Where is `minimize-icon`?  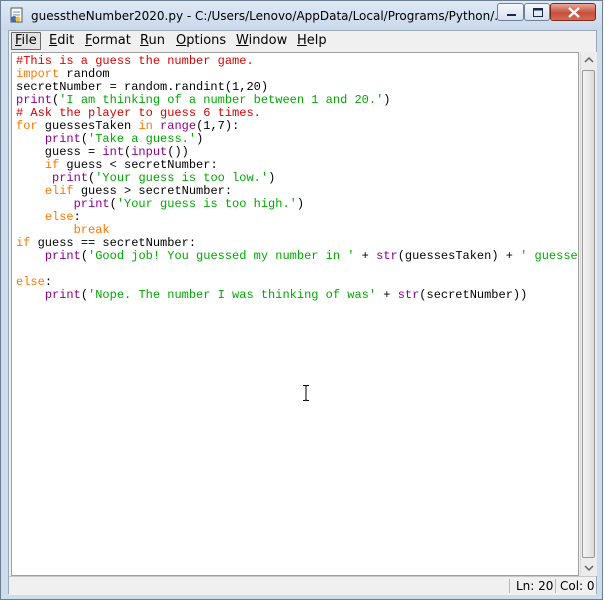 minimize-icon is located at coordinates (511, 15).